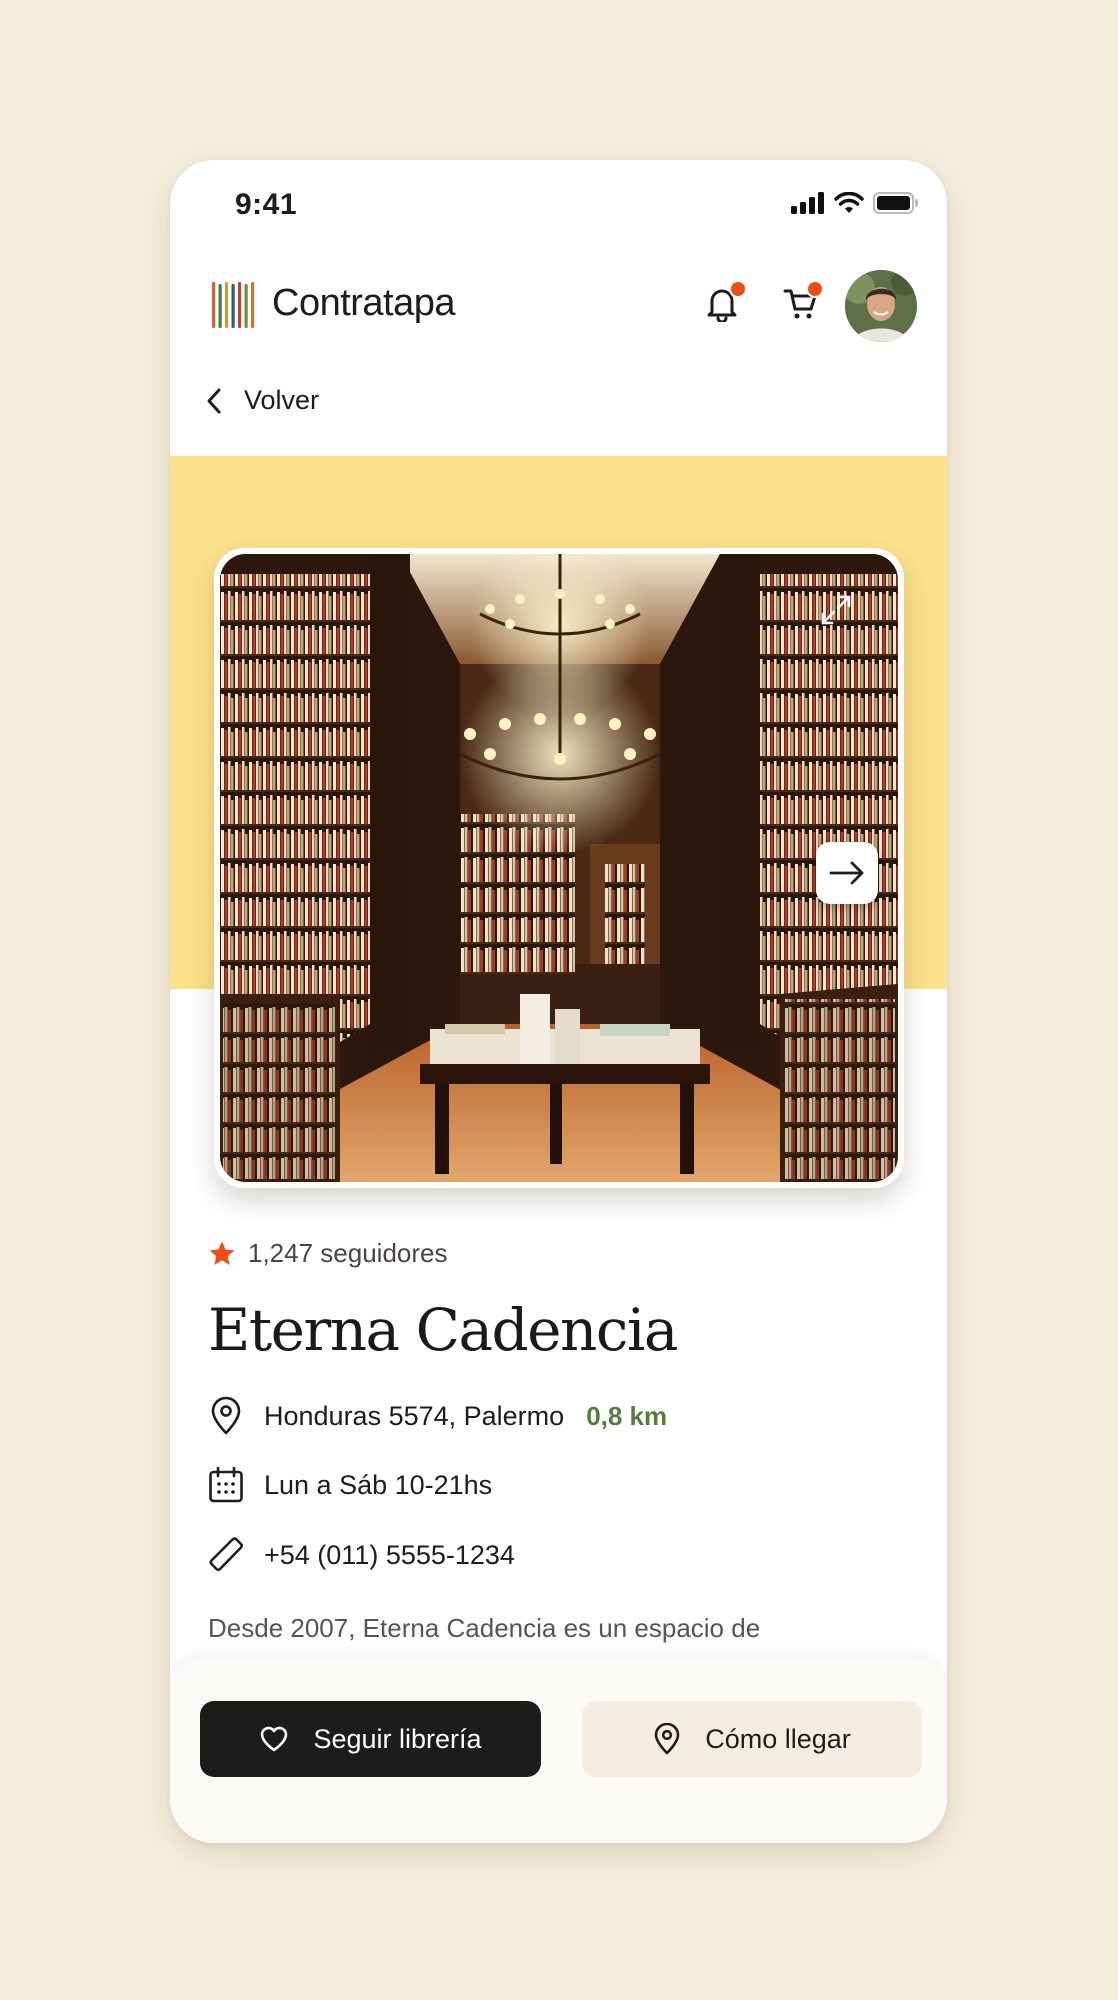 This screenshot has height=2000, width=1118. Describe the element at coordinates (443, 1330) in the screenshot. I see `store-name: Eterna Cadencia` at that location.